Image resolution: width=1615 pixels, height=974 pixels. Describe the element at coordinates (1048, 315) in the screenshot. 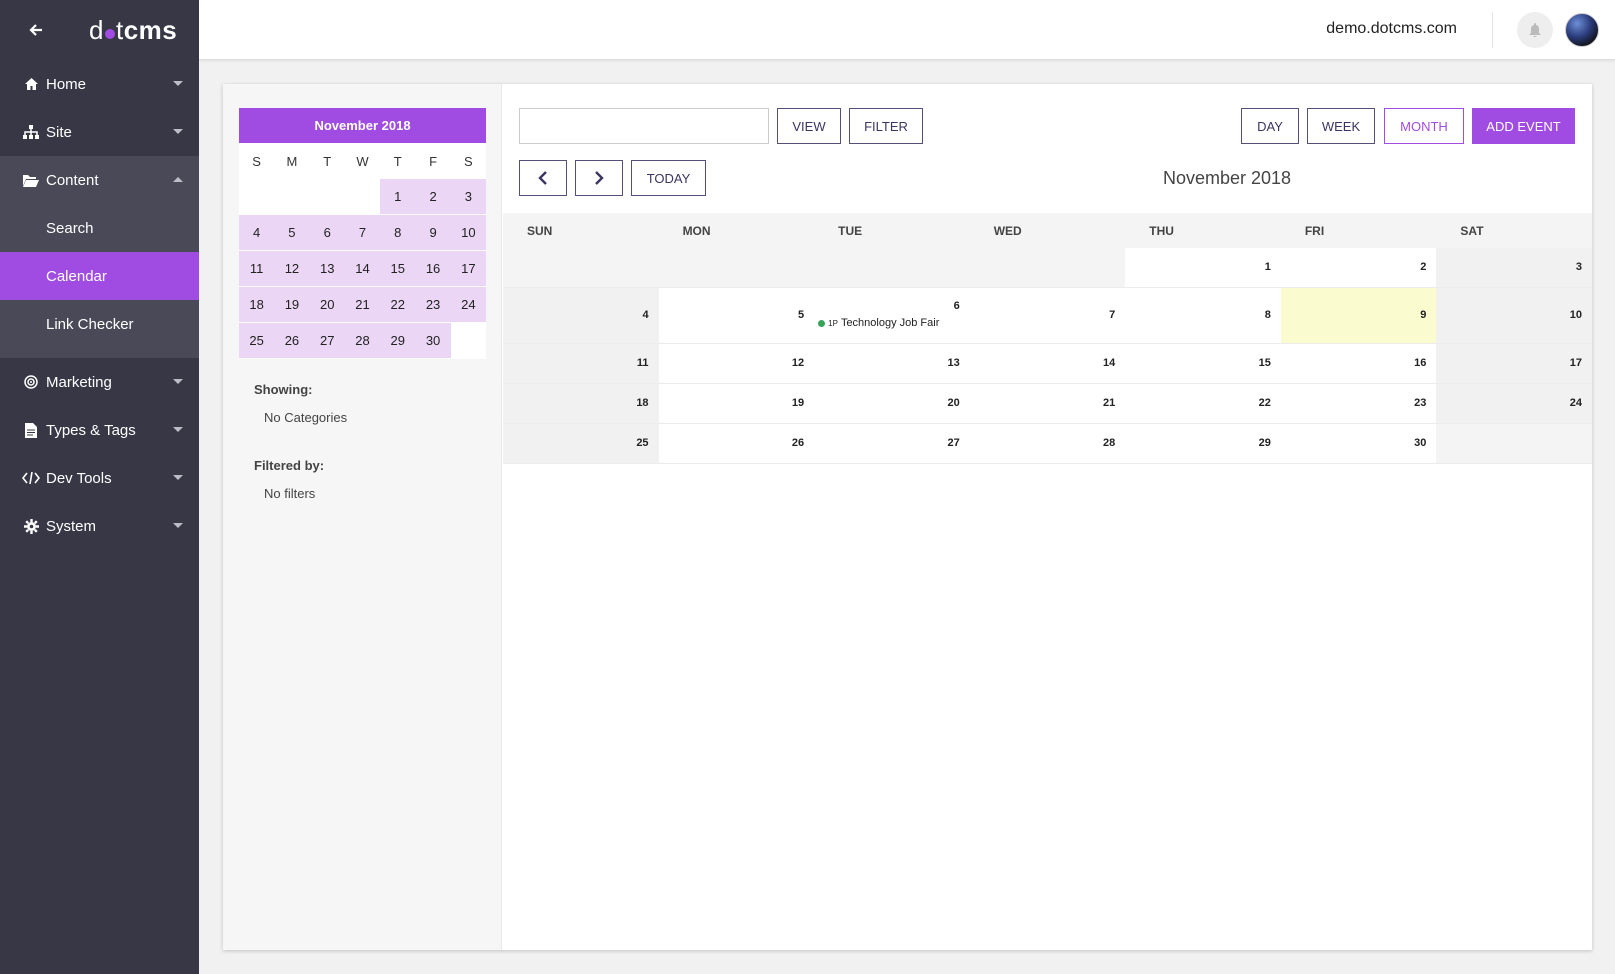

I see `calendar-day-cell: 7` at that location.